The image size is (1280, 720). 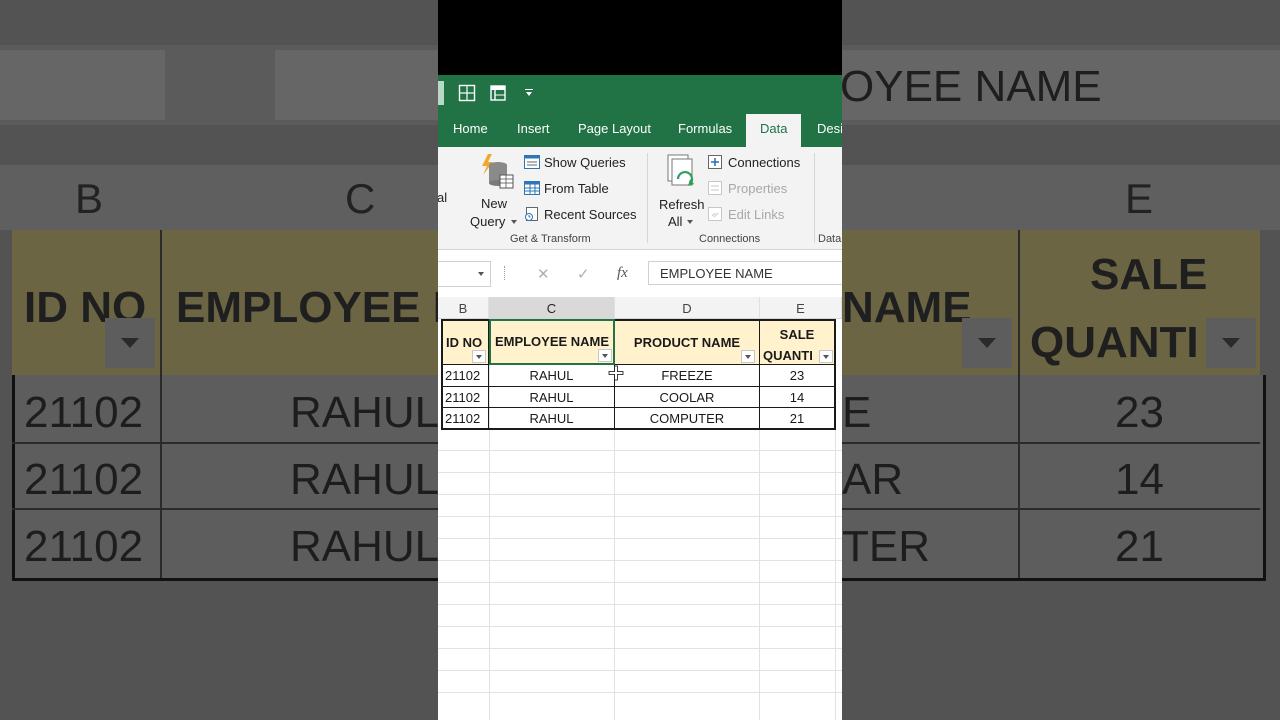 I want to click on enter-icon: ✓, so click(x=583, y=274).